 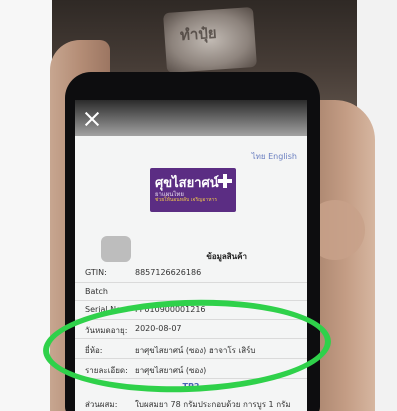 What do you see at coordinates (101, 404) in the screenshot?
I see `row-label: ส่วนผสม:` at bounding box center [101, 404].